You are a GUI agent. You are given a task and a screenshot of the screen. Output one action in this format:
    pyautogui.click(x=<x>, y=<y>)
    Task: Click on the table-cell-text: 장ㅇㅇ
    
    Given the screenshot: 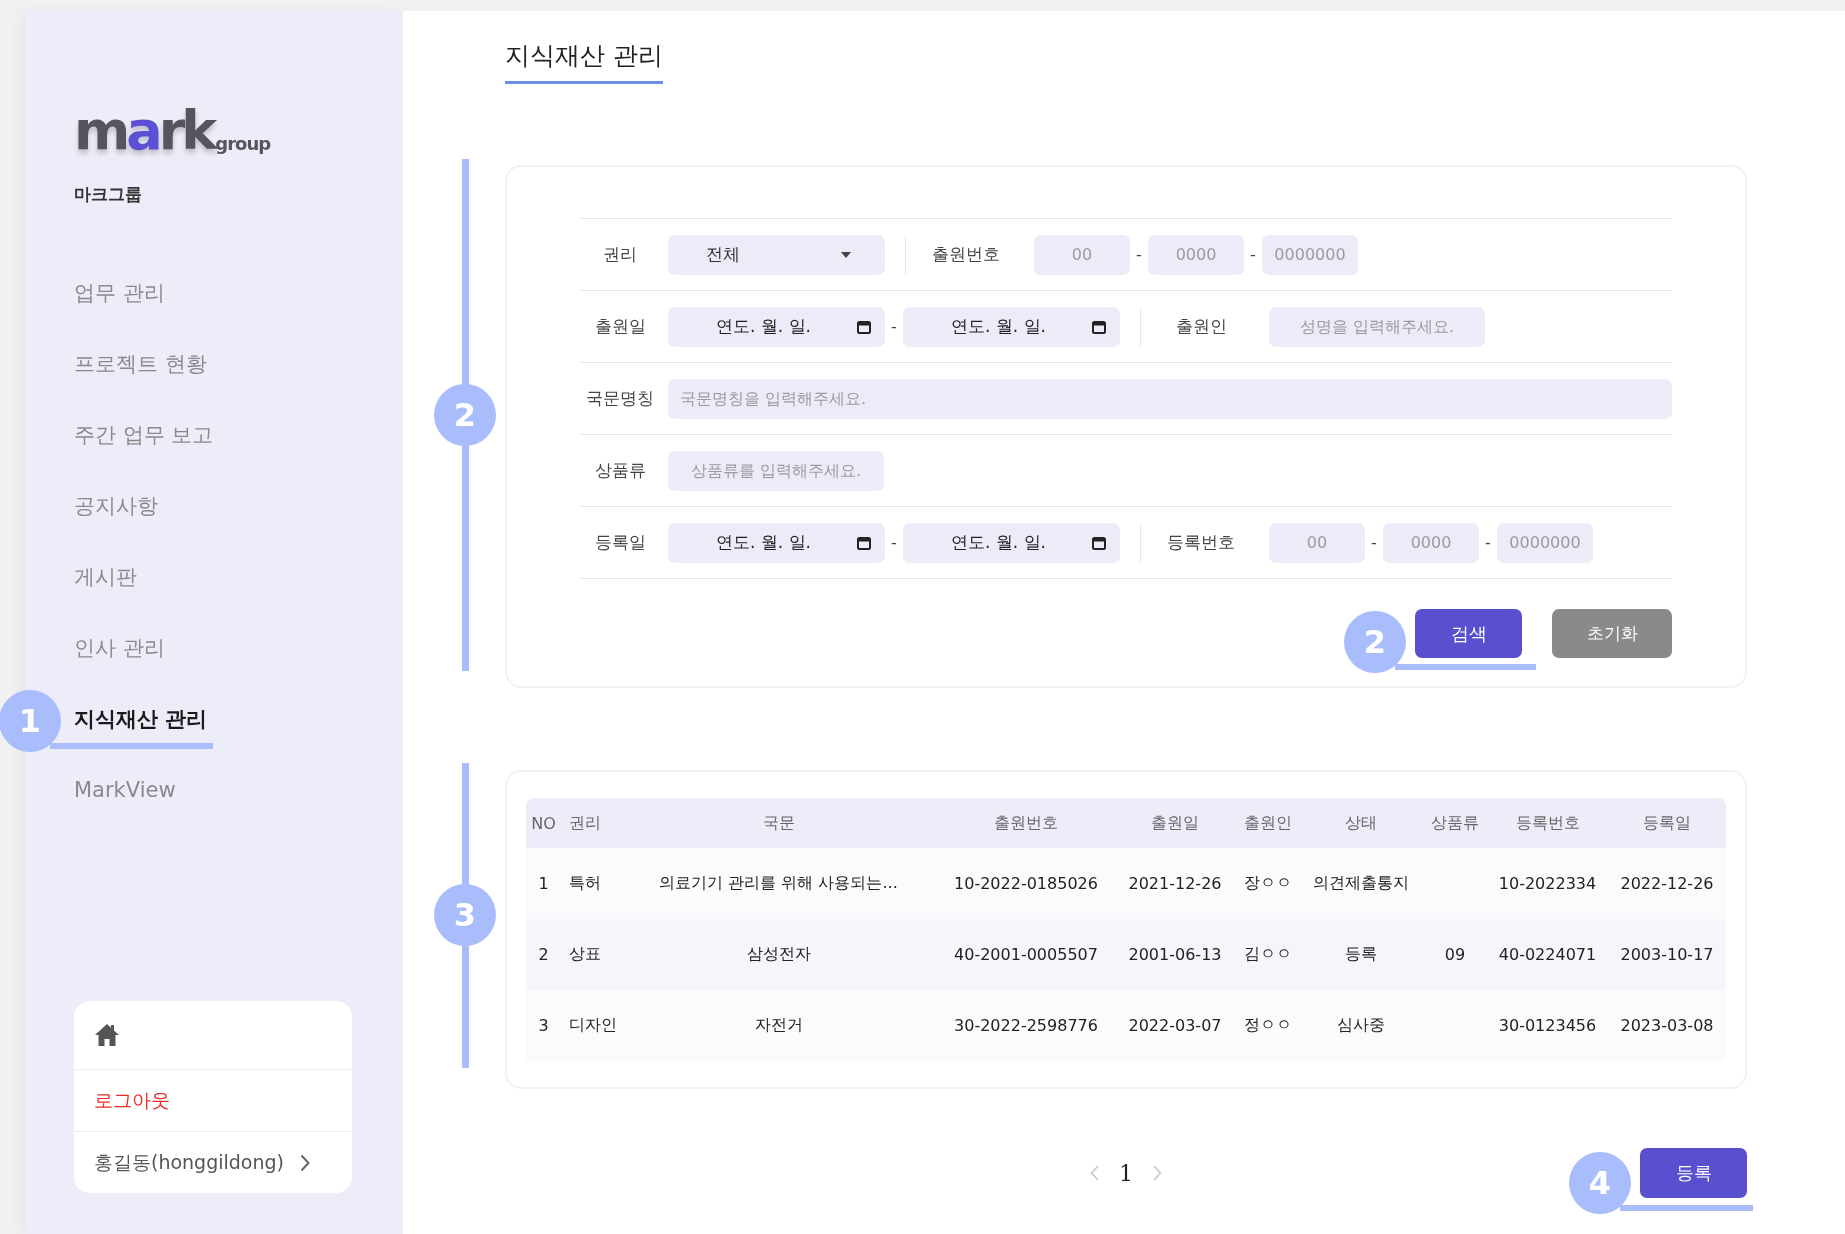 What is the action you would take?
    pyautogui.click(x=1267, y=883)
    